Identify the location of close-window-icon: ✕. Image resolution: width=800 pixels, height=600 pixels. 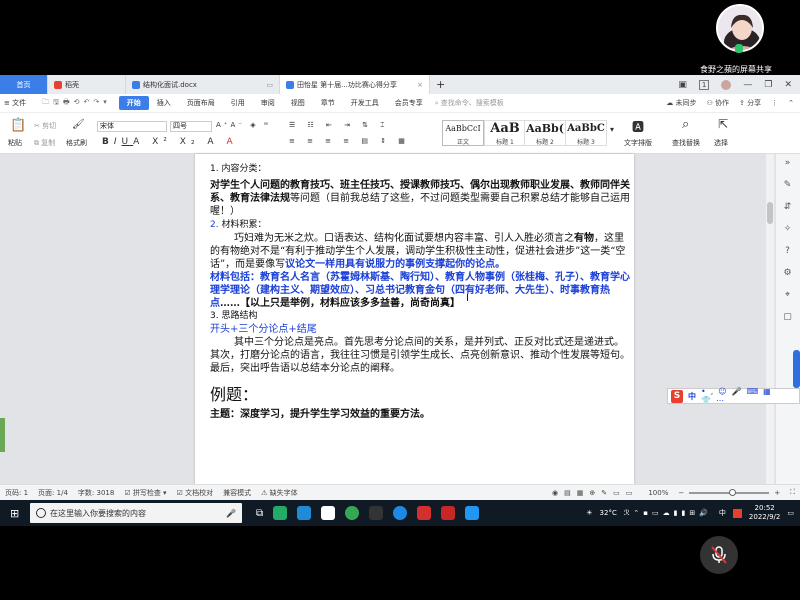
(788, 85).